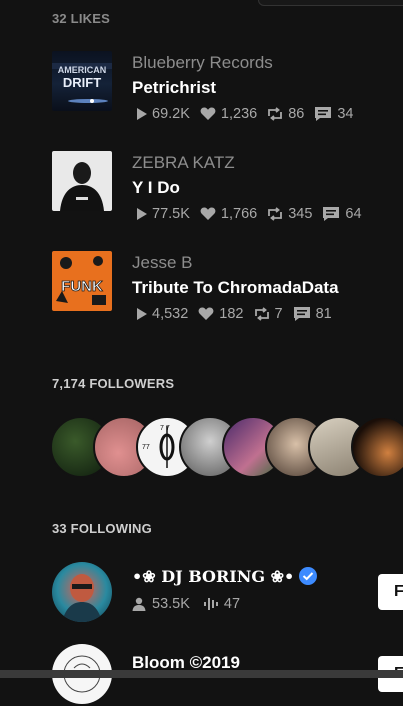 This screenshot has height=706, width=403. I want to click on likes-count: 1,766, so click(239, 214).